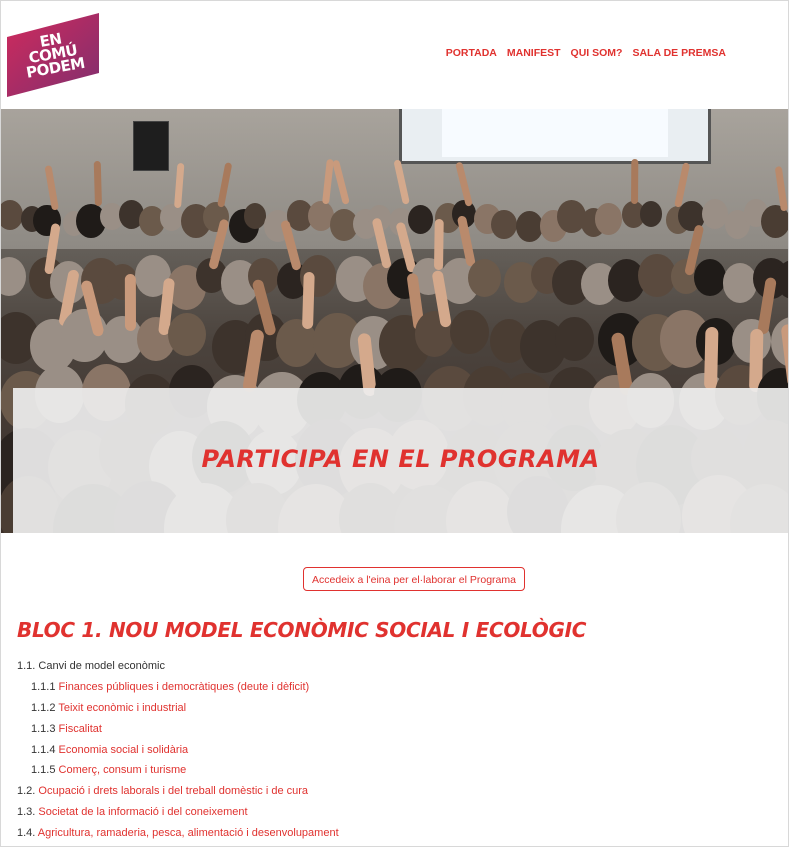  What do you see at coordinates (28, 791) in the screenshot?
I see `outline-number: 1.2.` at bounding box center [28, 791].